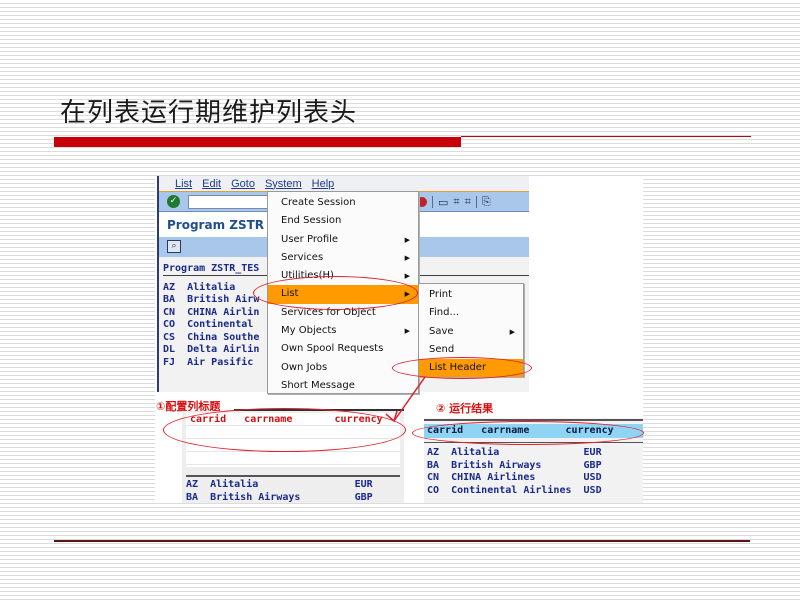  I want to click on find-icon: ⌗, so click(456, 202).